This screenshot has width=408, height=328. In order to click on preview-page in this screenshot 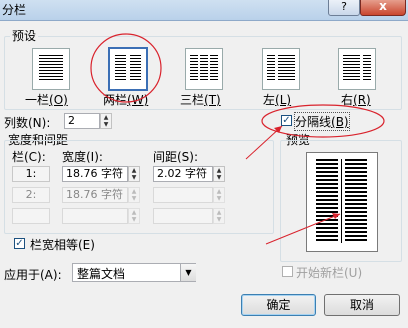, I will do `click(342, 202)`.